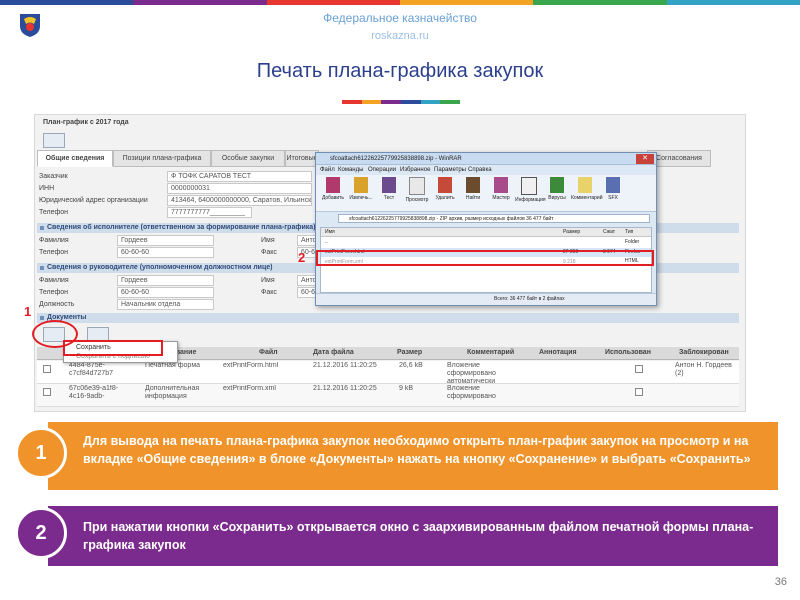  I want to click on sfx-icon, so click(613, 185).